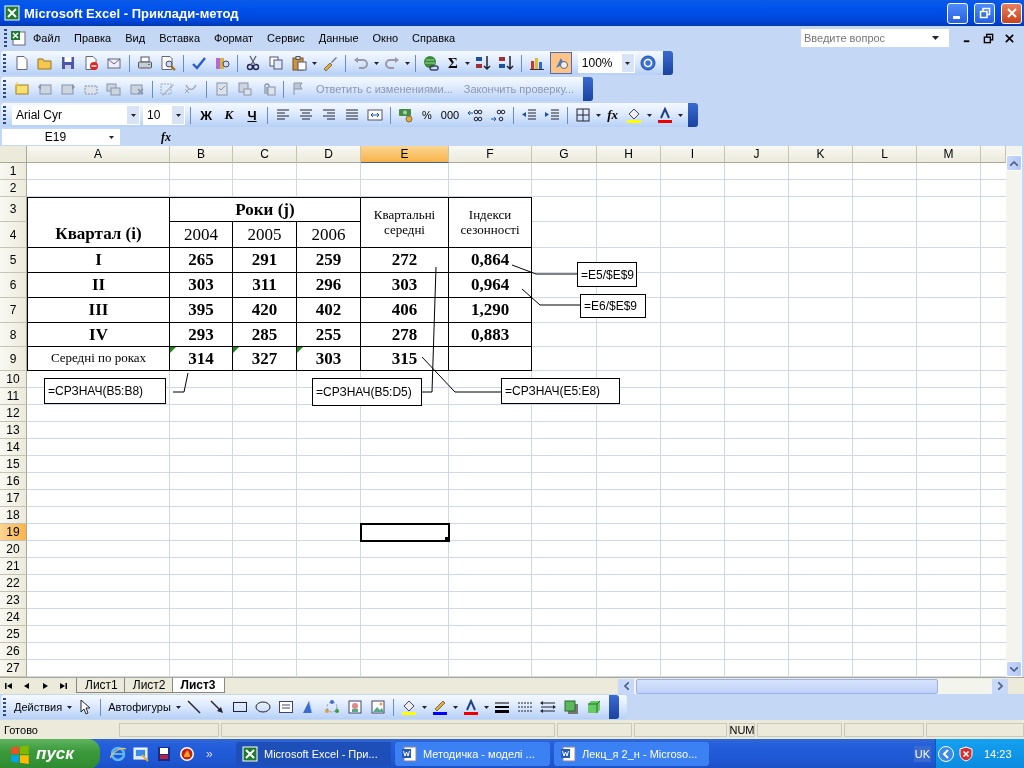  What do you see at coordinates (813, 686) in the screenshot?
I see `horizontal-scrollbar` at bounding box center [813, 686].